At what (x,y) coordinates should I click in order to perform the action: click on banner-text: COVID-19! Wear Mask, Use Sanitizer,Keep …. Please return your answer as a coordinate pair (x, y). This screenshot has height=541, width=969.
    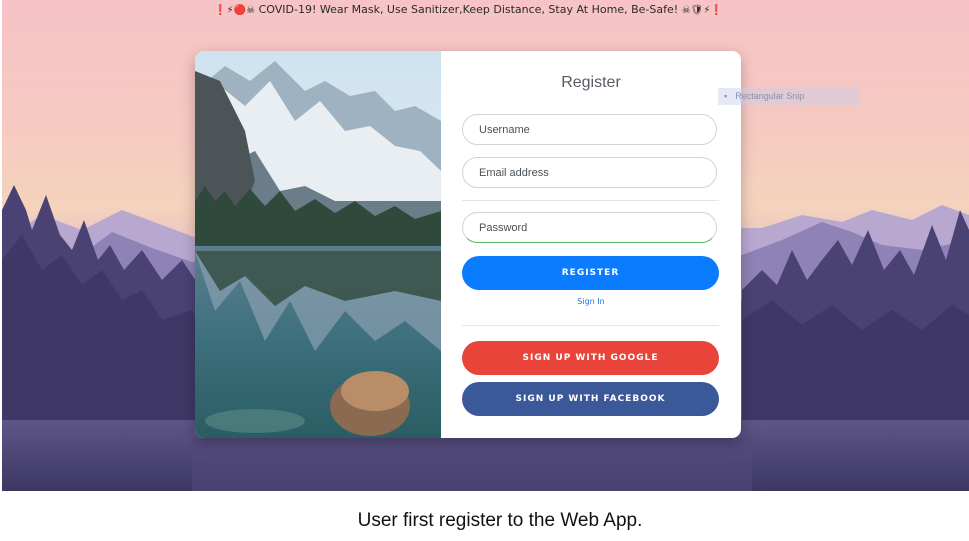
    Looking at the image, I should click on (468, 9).